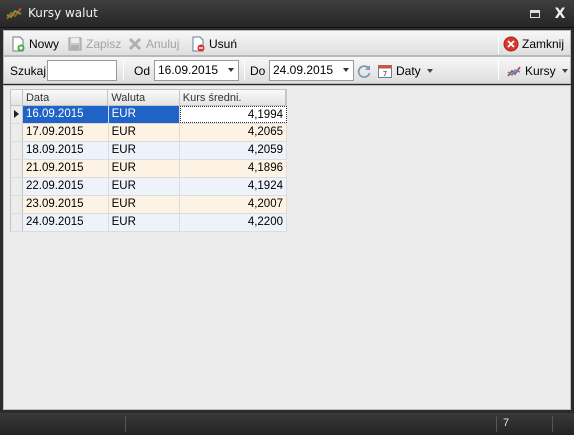  What do you see at coordinates (163, 44) in the screenshot?
I see `cancel-label: Anuluj` at bounding box center [163, 44].